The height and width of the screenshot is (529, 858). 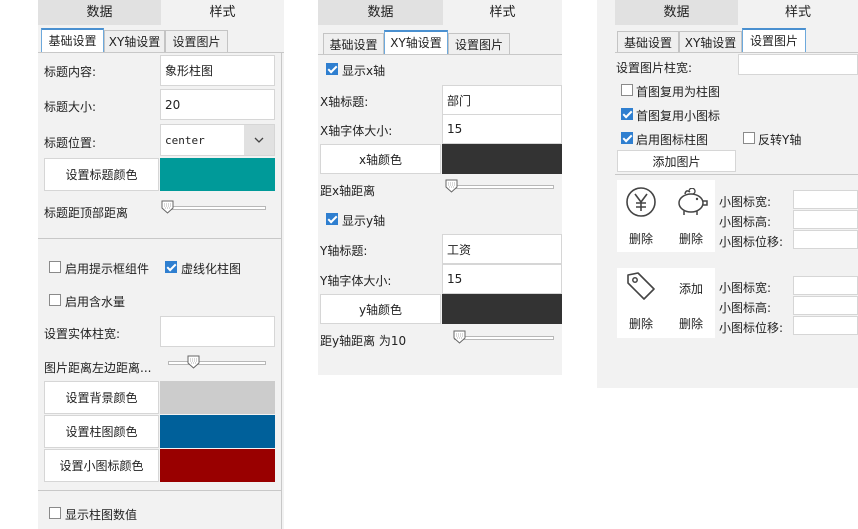 I want to click on x-title-input: 部门, so click(x=502, y=100).